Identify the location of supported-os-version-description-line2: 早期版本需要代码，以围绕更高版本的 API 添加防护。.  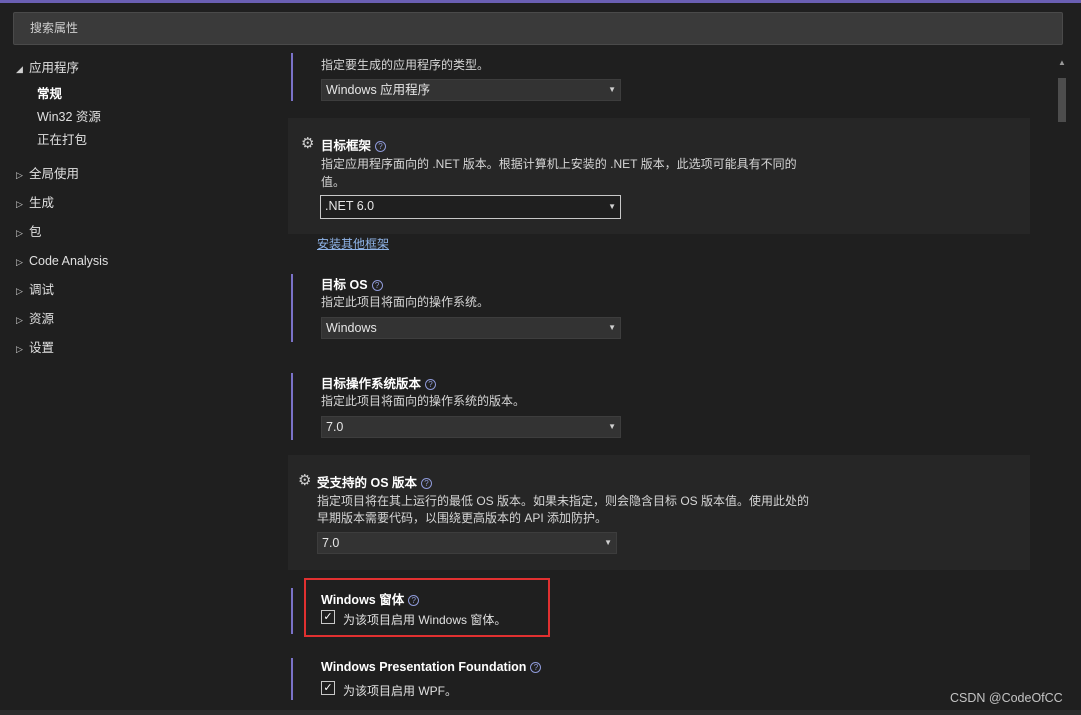
(462, 518).